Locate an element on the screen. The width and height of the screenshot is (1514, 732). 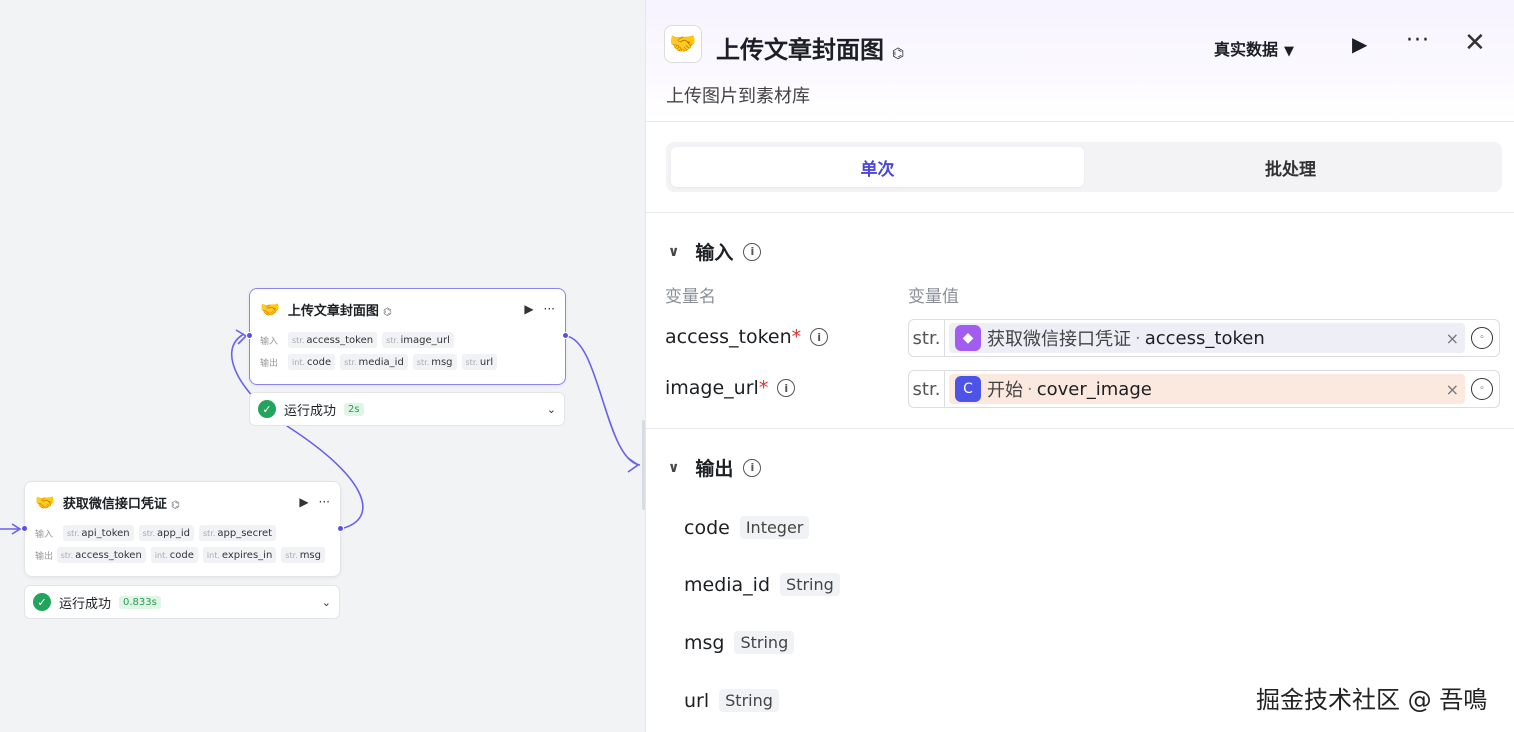
tab-single: 单次 is located at coordinates (877, 167).